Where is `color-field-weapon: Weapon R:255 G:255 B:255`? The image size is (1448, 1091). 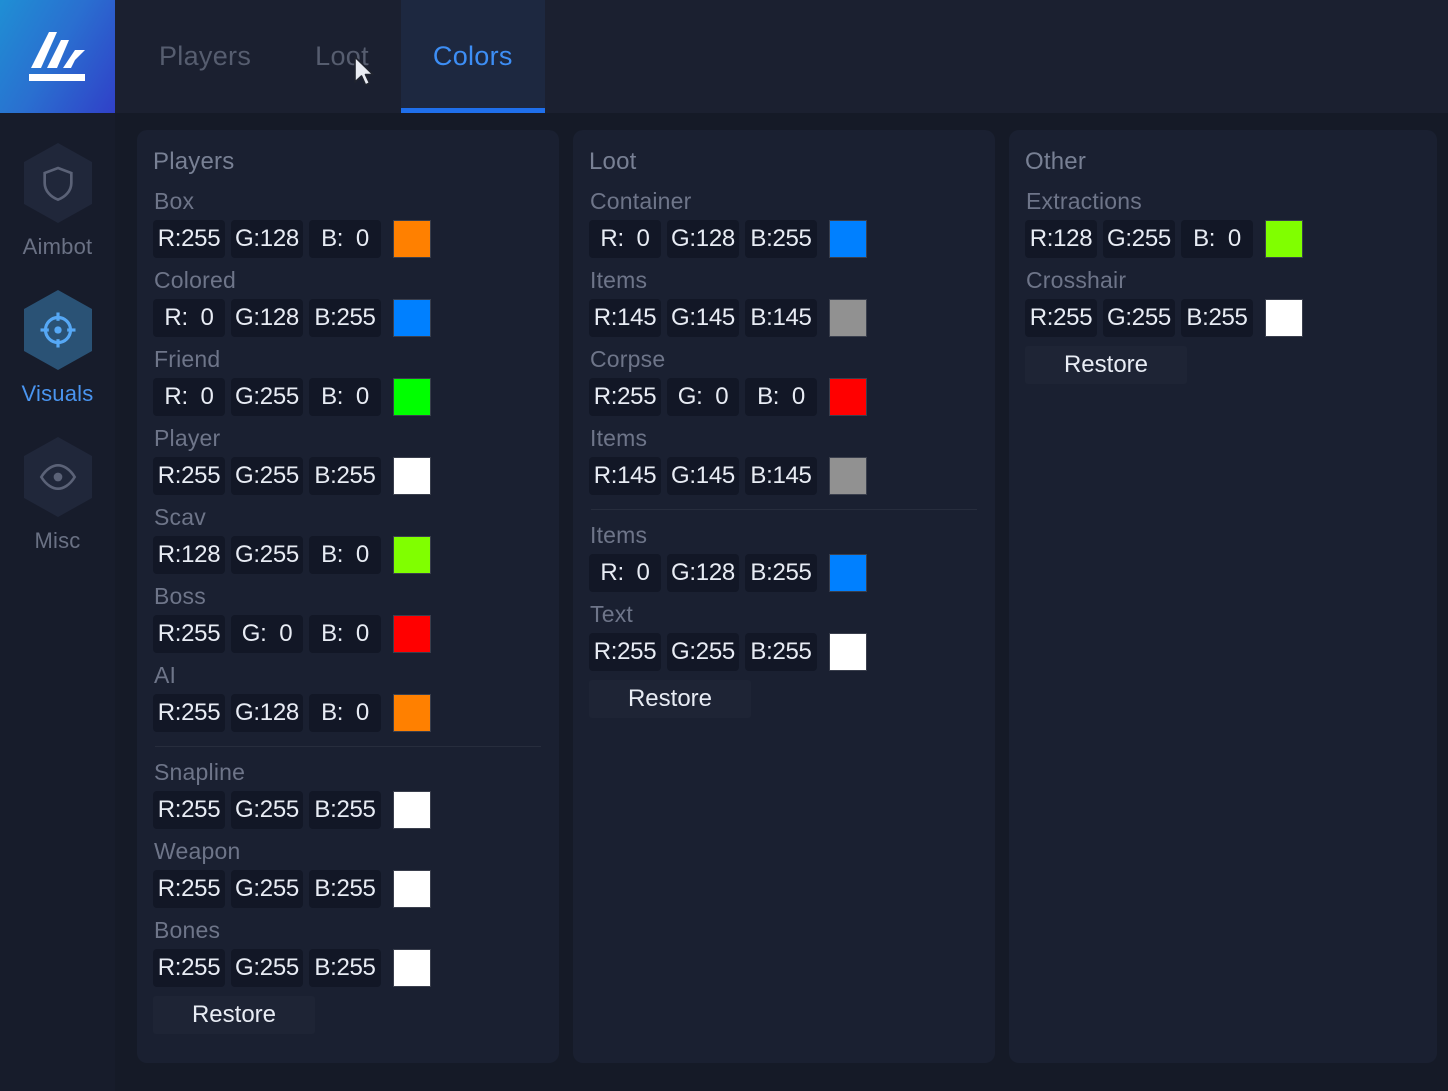
color-field-weapon: Weapon R:255 G:255 B:255 is located at coordinates (348, 873).